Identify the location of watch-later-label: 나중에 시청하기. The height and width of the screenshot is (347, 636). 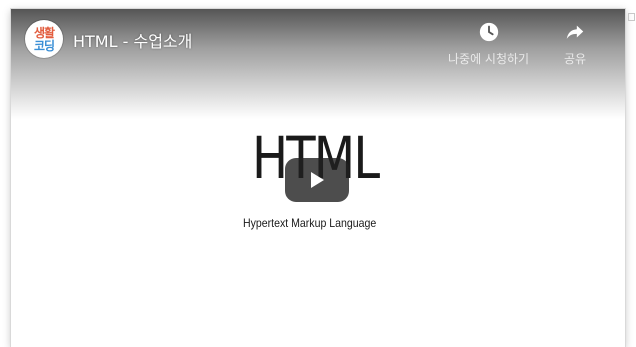
(489, 59).